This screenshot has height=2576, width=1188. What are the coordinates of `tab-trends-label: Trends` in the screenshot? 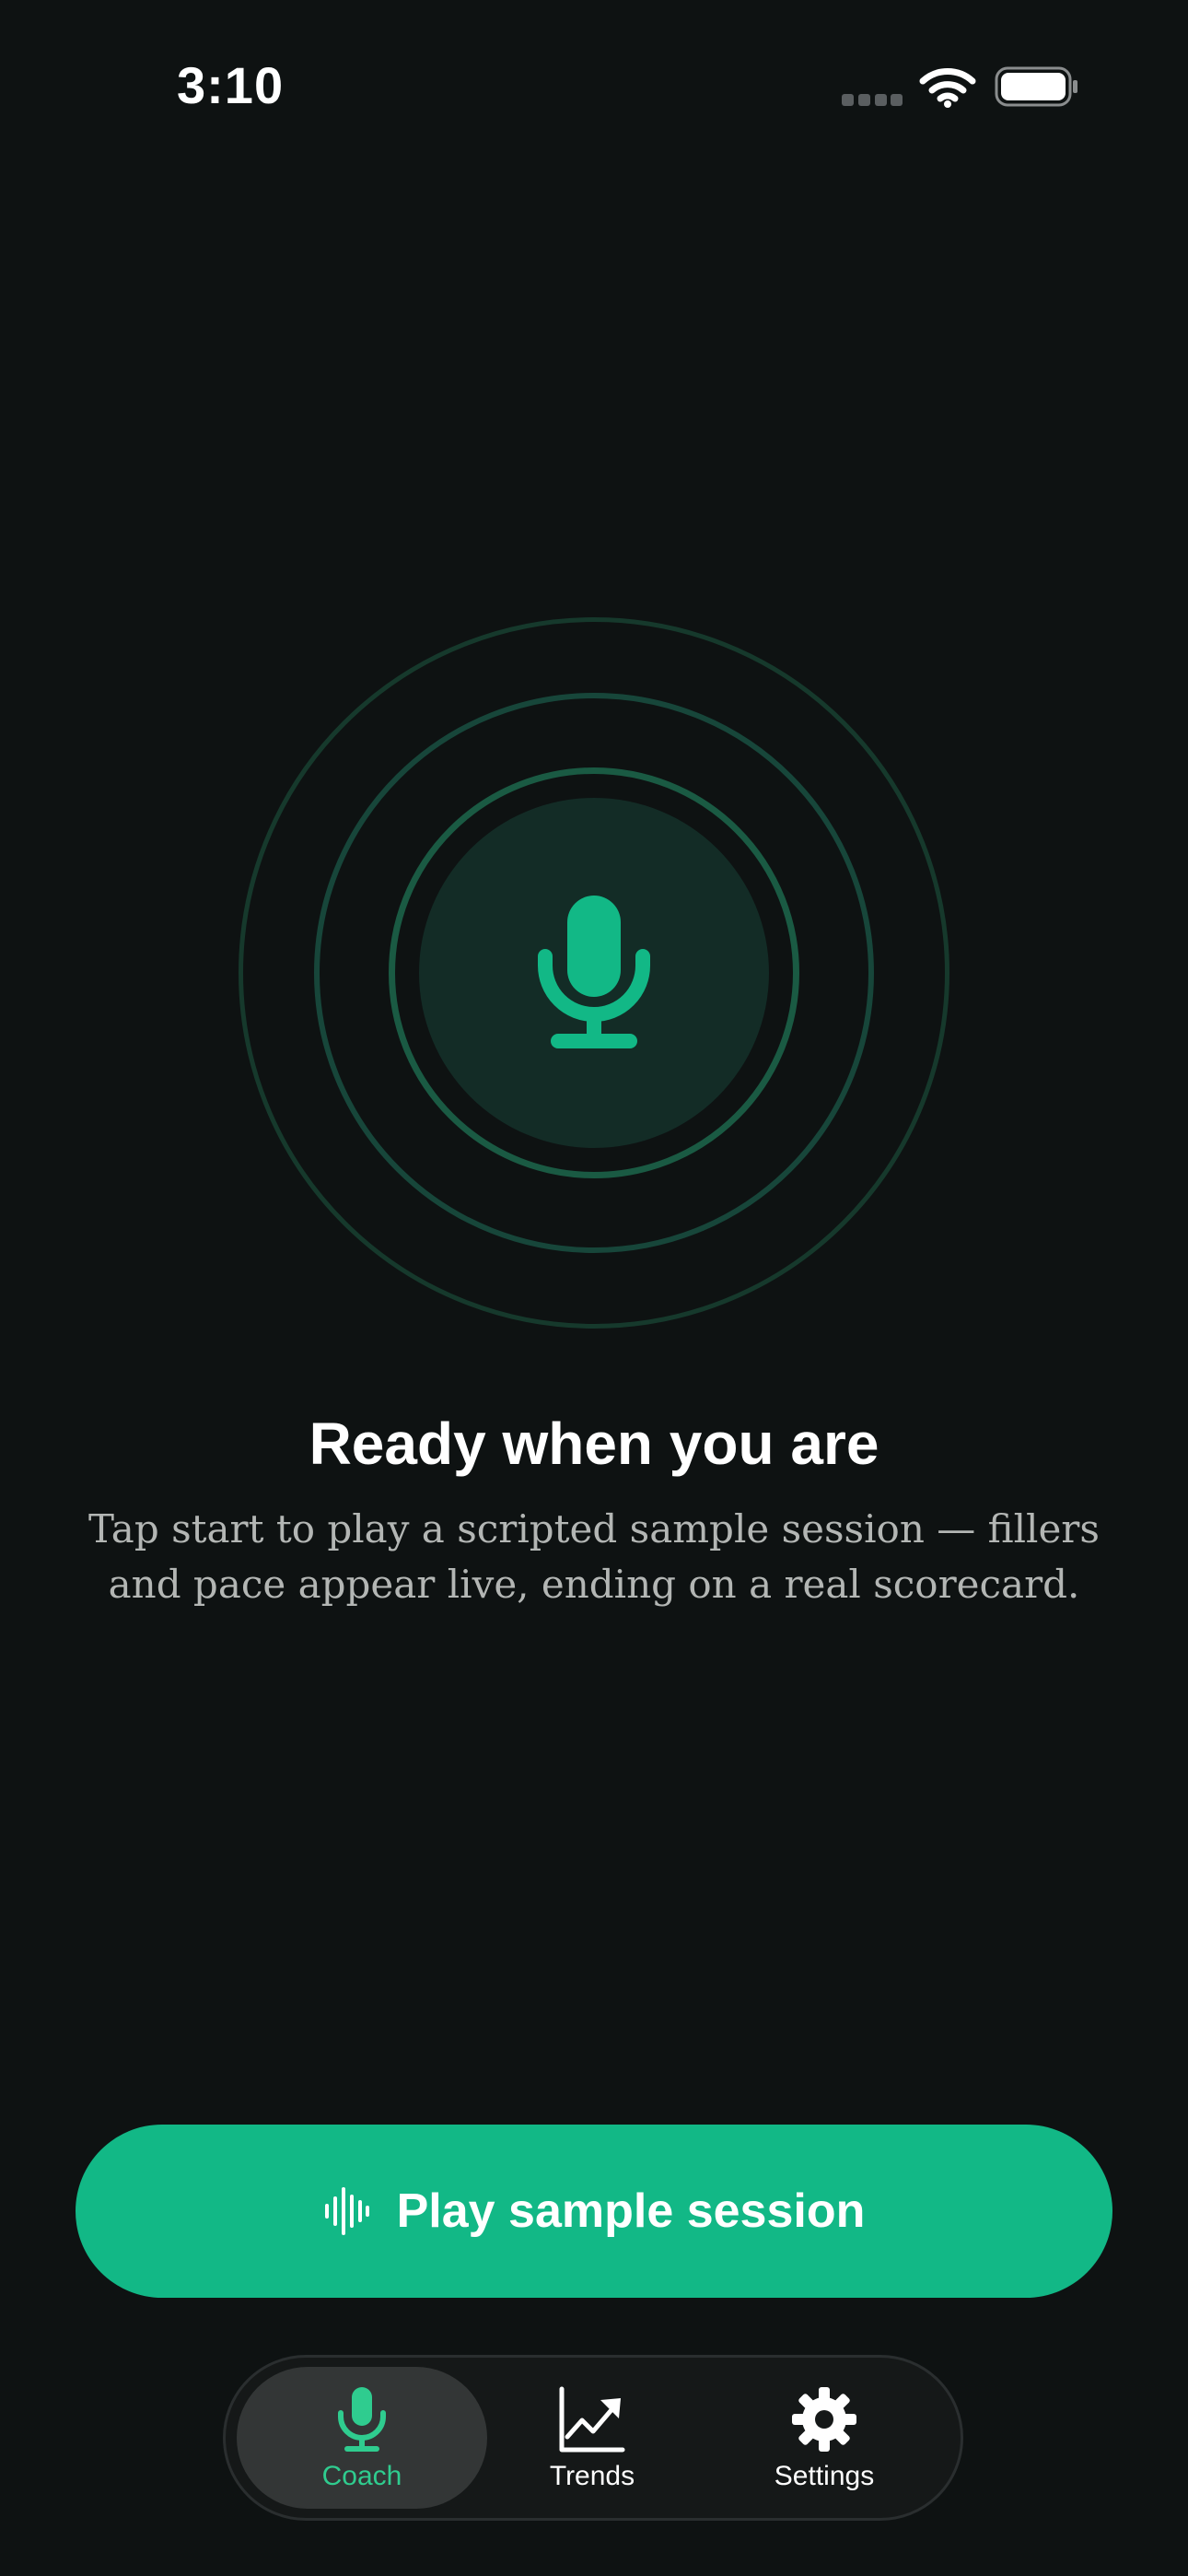 It's located at (592, 2476).